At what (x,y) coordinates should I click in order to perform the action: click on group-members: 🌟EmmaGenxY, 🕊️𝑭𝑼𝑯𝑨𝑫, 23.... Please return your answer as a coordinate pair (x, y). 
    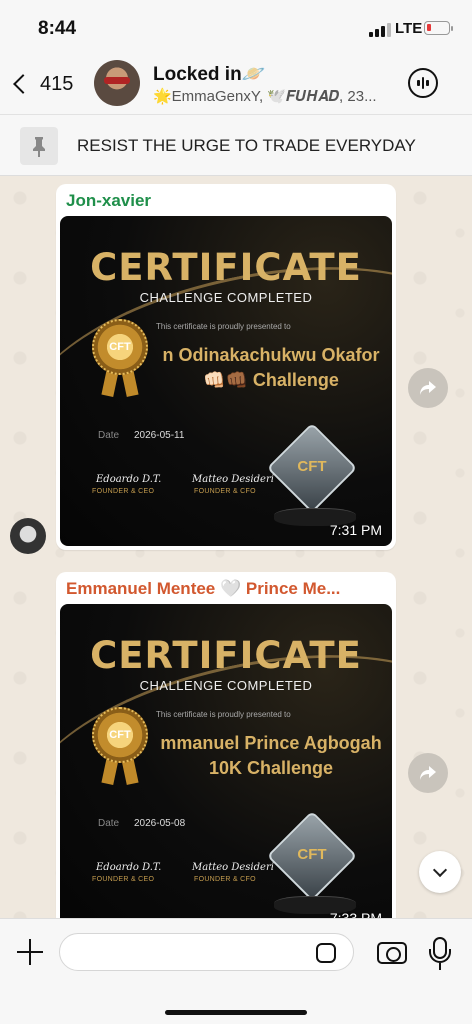
    Looking at the image, I should click on (278, 96).